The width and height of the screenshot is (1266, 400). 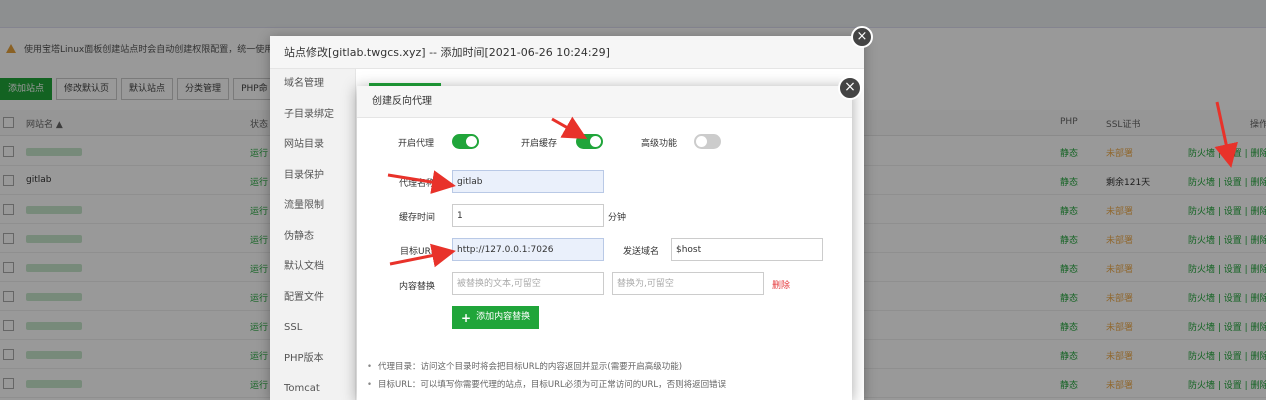 What do you see at coordinates (617, 218) in the screenshot?
I see `cache-time-unit: 分钟` at bounding box center [617, 218].